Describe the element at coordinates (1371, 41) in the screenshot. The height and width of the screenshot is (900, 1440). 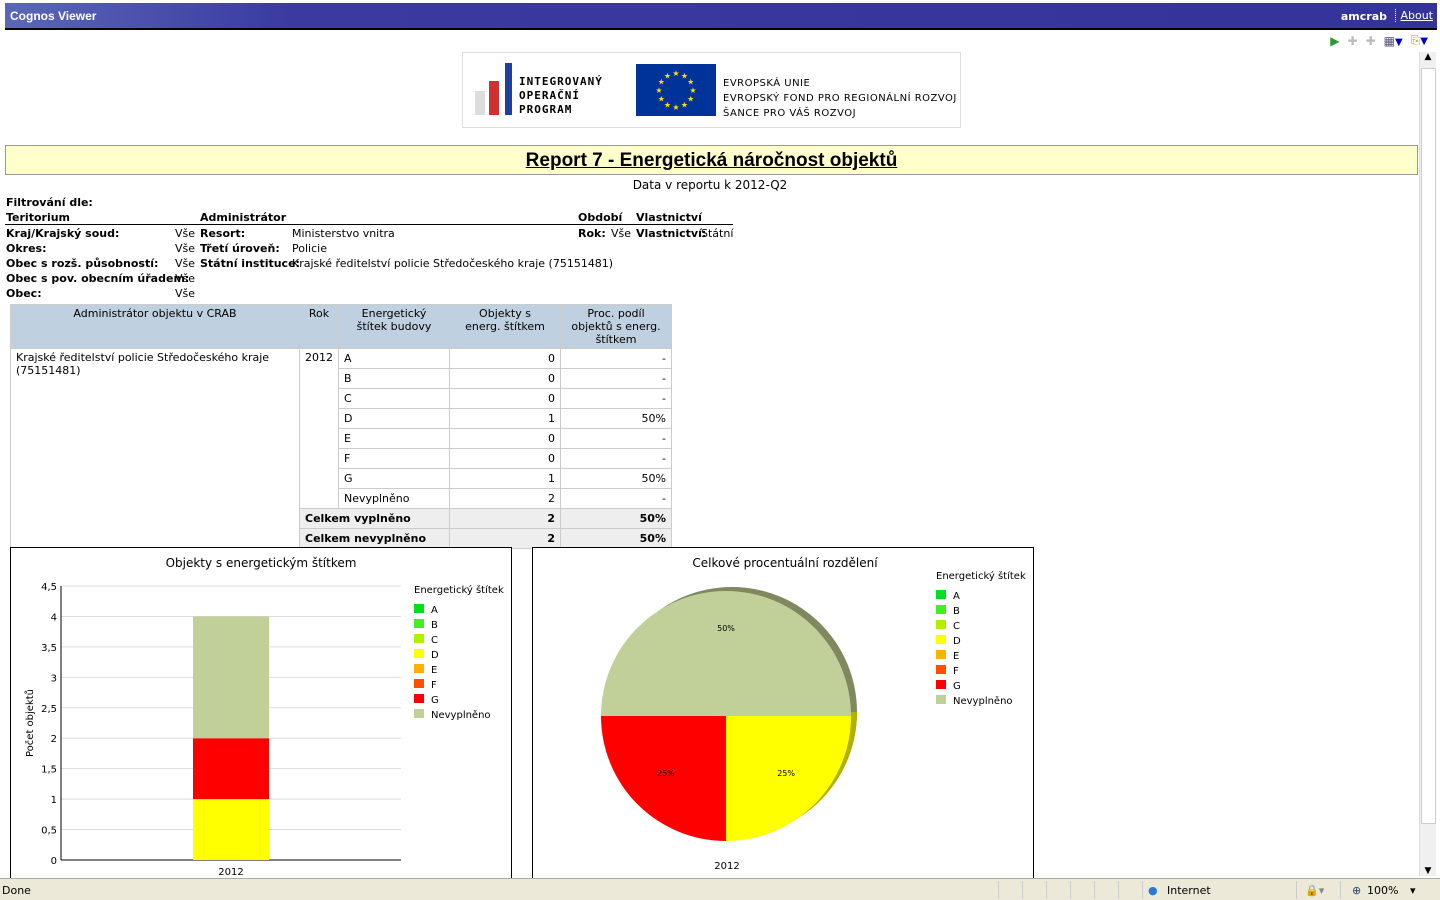
I see `drill-up-icon: ✚` at that location.